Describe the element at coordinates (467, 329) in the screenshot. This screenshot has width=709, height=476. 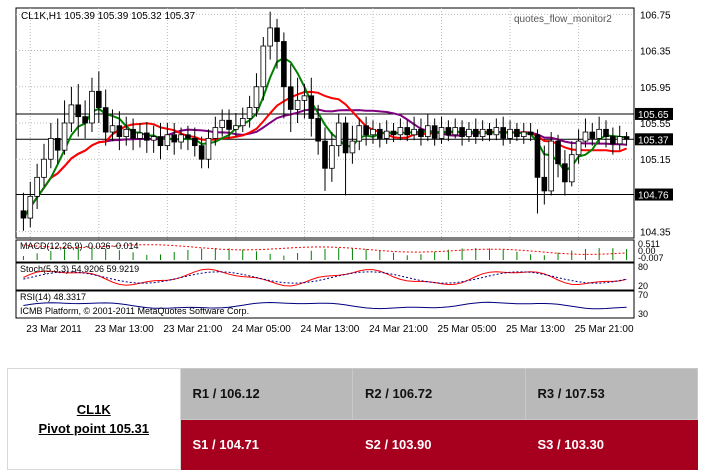
I see `x-tick-label: 25 Mar 05:00` at that location.